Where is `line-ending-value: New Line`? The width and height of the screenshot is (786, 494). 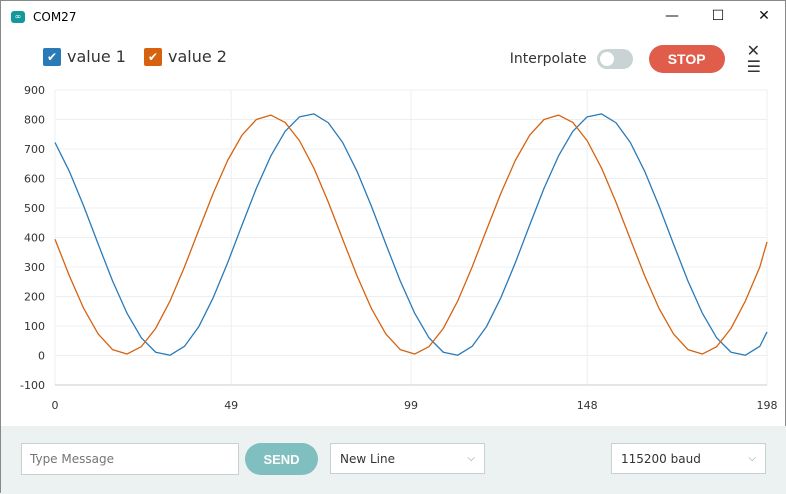
line-ending-value: New Line is located at coordinates (367, 458).